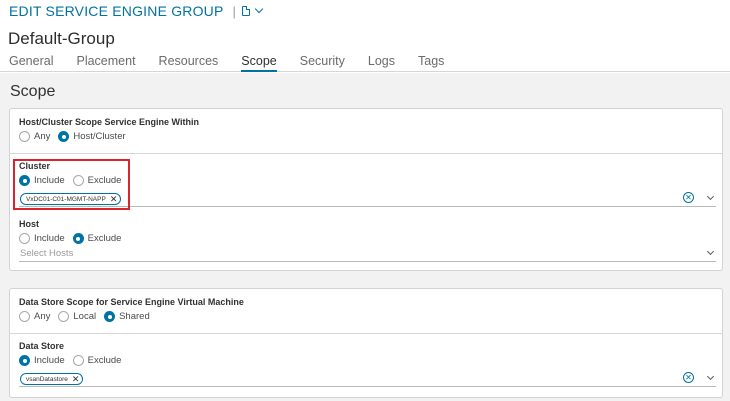  What do you see at coordinates (78, 360) in the screenshot?
I see `radio-datastore-exclude-circle` at bounding box center [78, 360].